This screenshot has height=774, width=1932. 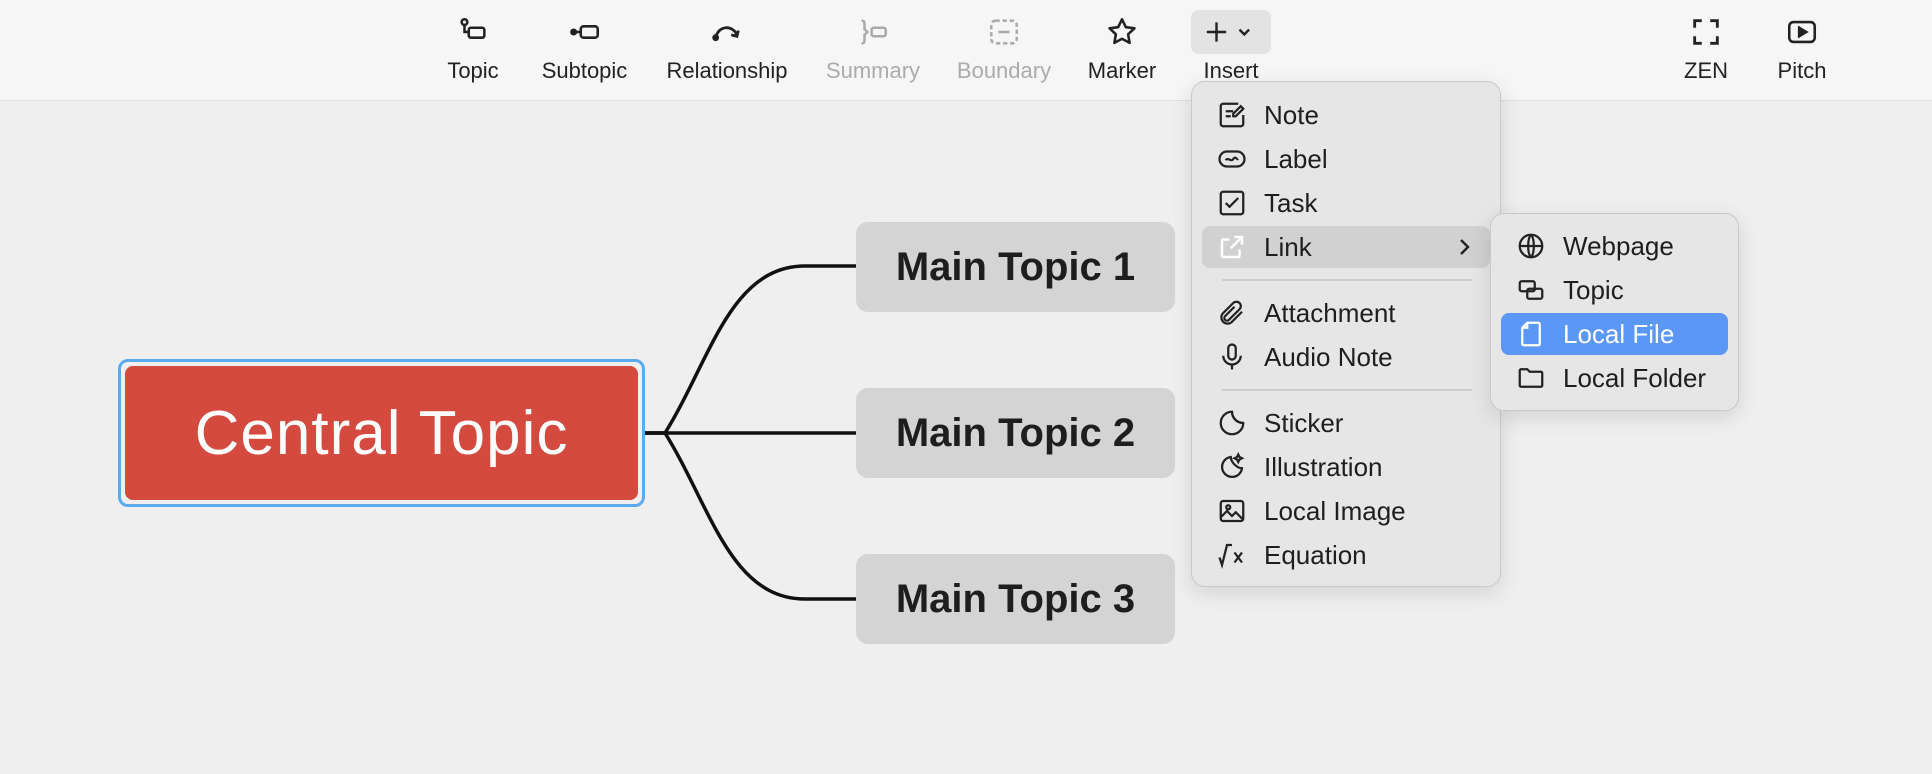 What do you see at coordinates (1614, 312) in the screenshot?
I see `link-submenu: Webpage Topic Local File Local Folder` at bounding box center [1614, 312].